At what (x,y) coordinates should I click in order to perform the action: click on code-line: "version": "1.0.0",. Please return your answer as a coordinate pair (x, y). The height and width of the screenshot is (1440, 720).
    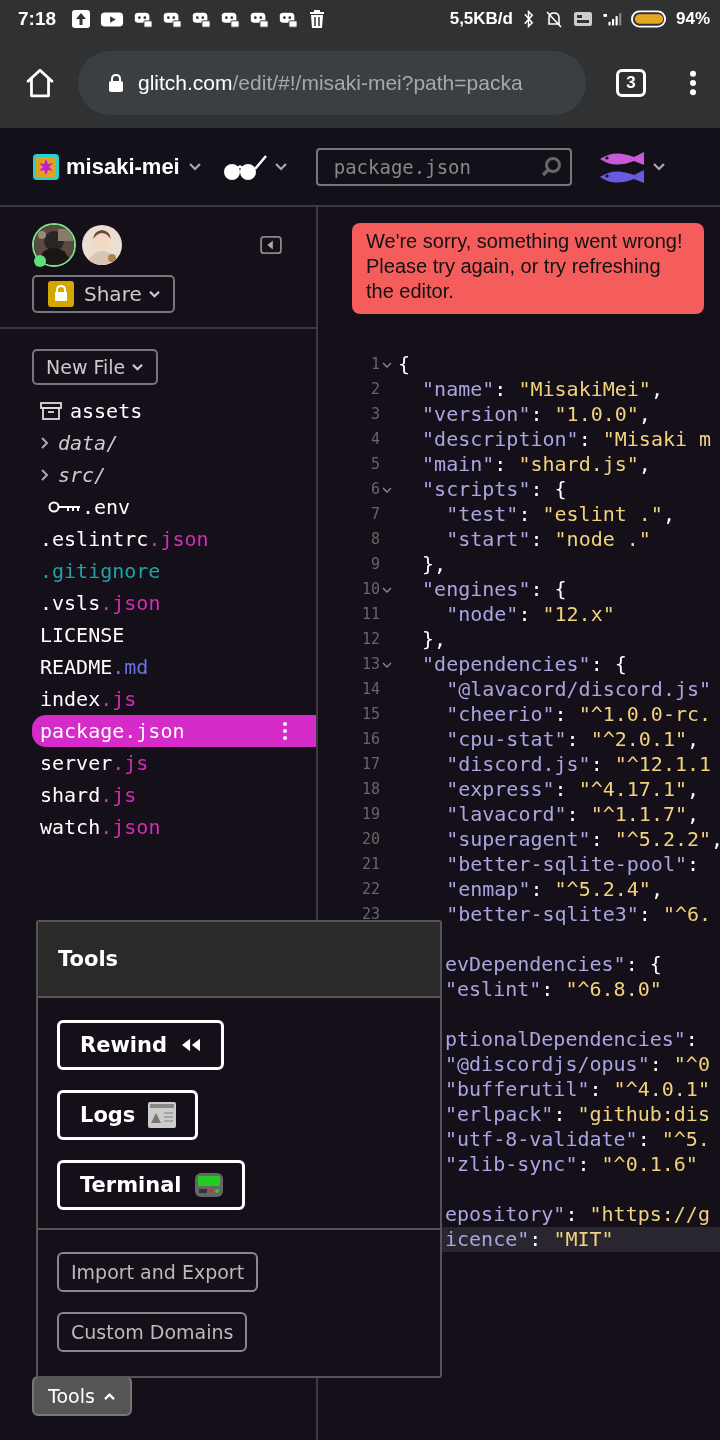
    Looking at the image, I should click on (536, 414).